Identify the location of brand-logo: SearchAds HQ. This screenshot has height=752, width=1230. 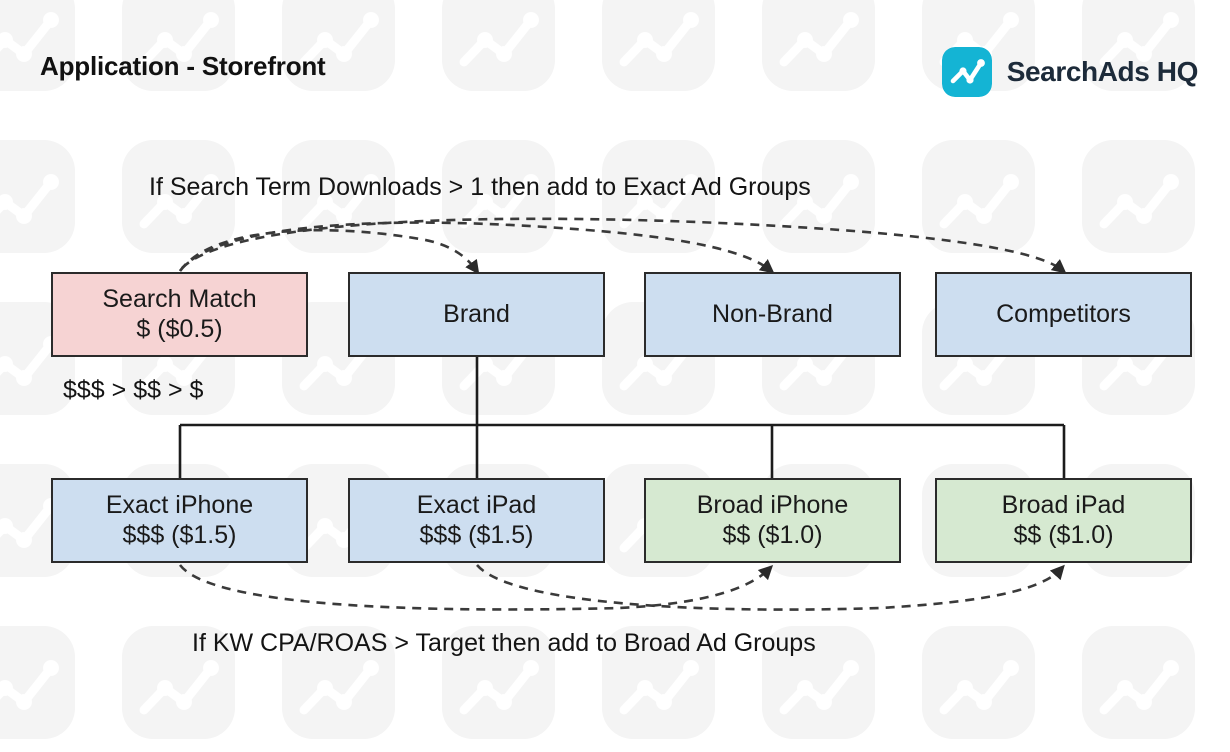
(1070, 72).